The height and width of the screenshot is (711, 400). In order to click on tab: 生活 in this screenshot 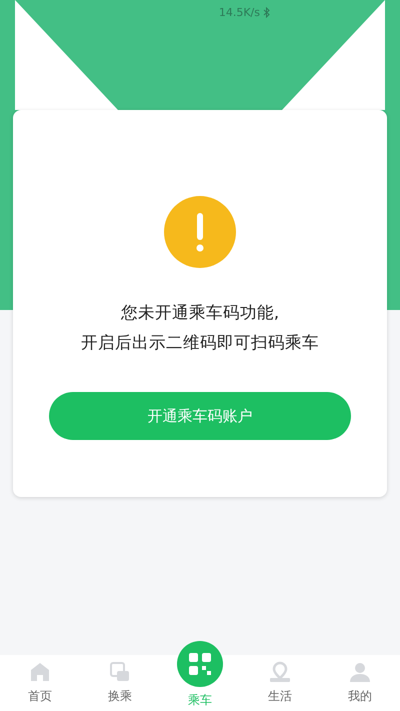, I will do `click(280, 671)`.